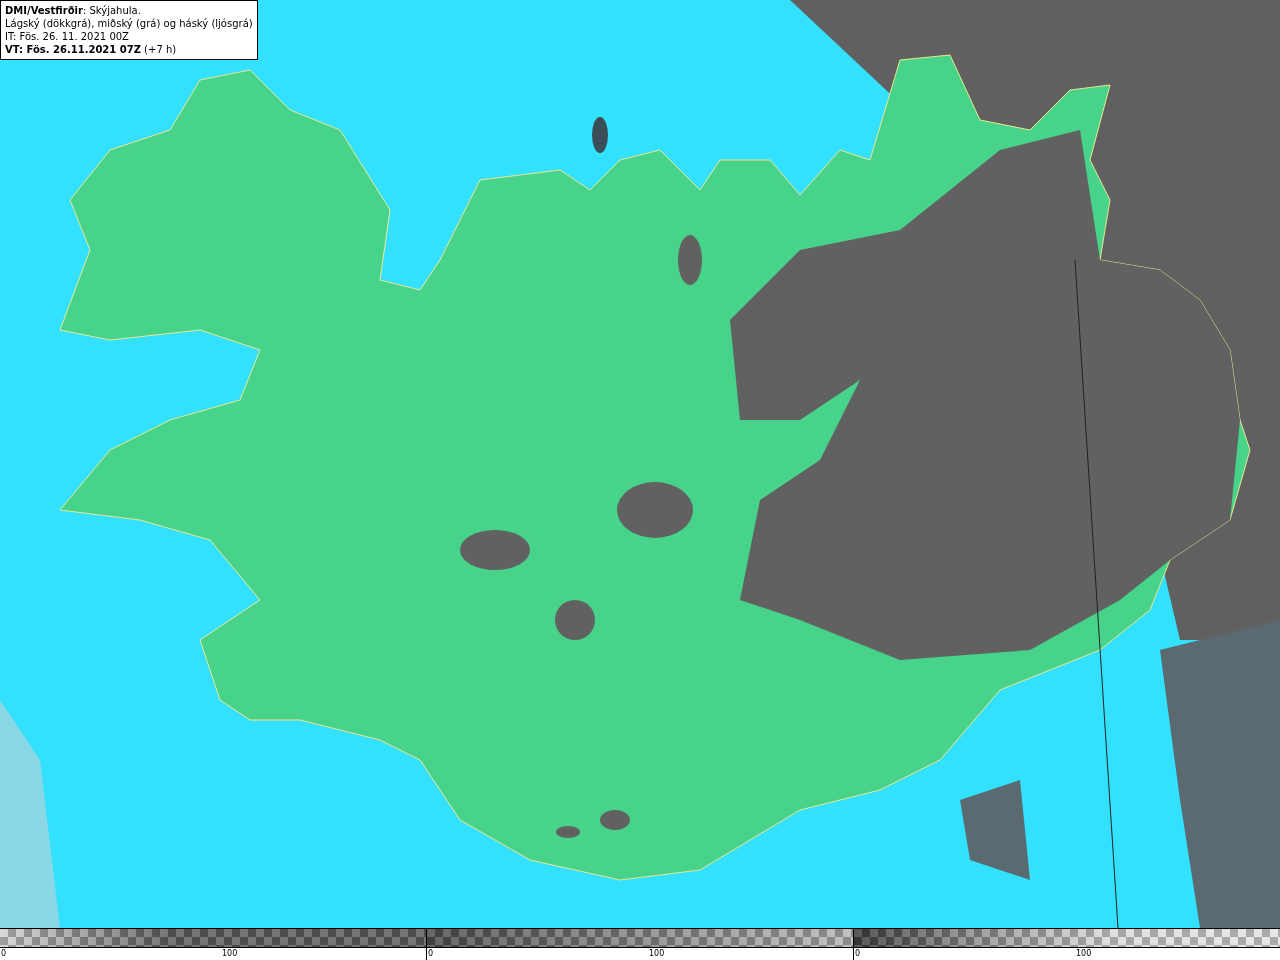 This screenshot has height=960, width=1280. I want to click on legend-text: Lágský (dökkgrá), miðský (grá) og háský (ljósgrá), so click(129, 23).